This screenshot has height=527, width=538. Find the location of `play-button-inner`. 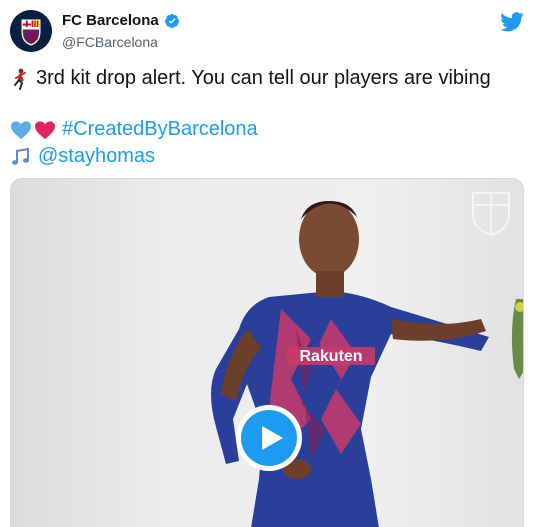

play-button-inner is located at coordinates (269, 438).